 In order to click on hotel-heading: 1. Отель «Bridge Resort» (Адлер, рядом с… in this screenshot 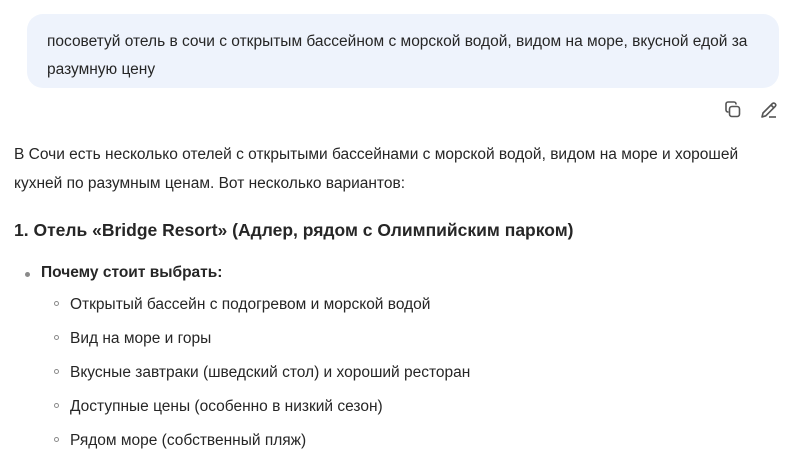, I will do `click(294, 230)`.